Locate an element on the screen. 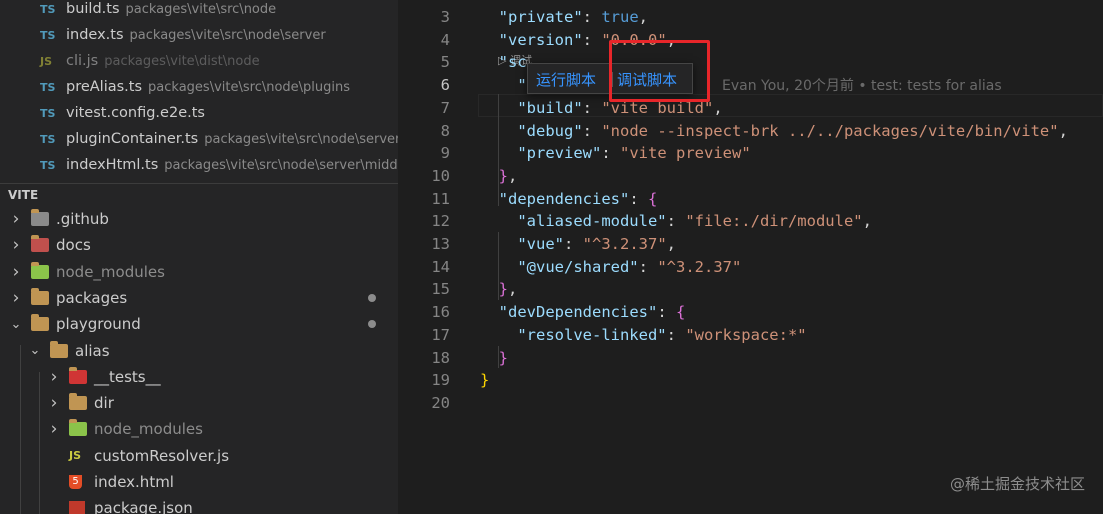 This screenshot has width=1103, height=514. run-script-link: 运行脚本 is located at coordinates (566, 79).